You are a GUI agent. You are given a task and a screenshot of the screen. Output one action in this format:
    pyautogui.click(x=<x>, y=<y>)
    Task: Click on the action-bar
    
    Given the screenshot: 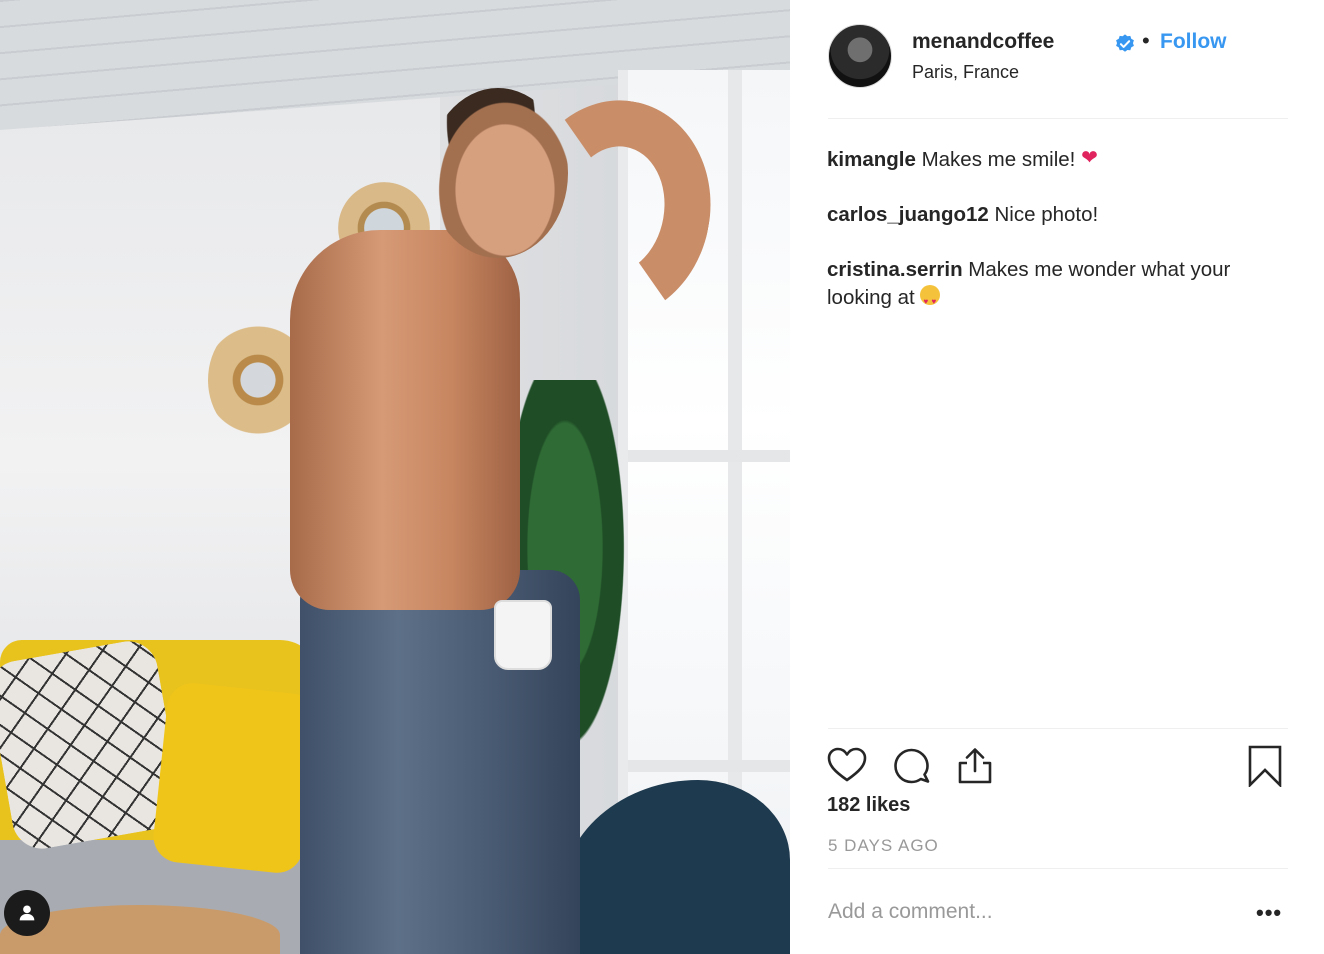 What is the action you would take?
    pyautogui.click(x=1058, y=766)
    